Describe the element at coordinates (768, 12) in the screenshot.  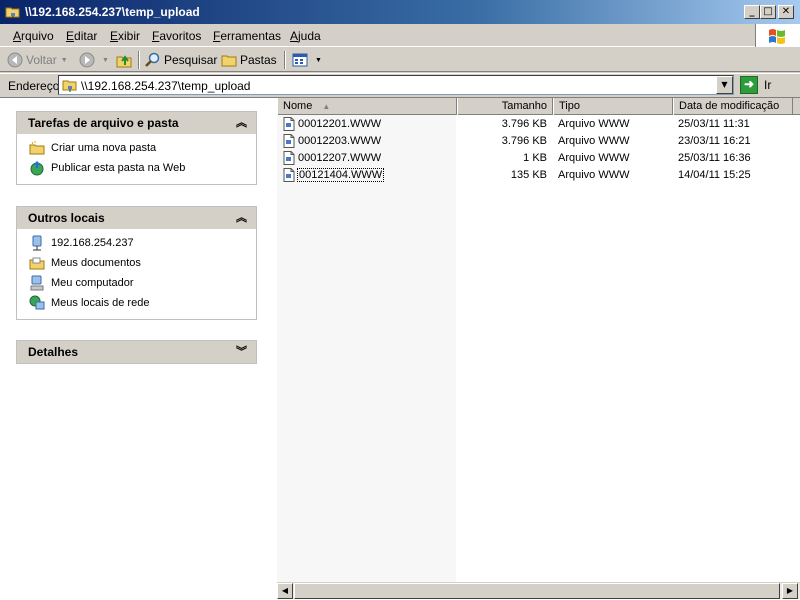
I see `maximize-button: □` at that location.